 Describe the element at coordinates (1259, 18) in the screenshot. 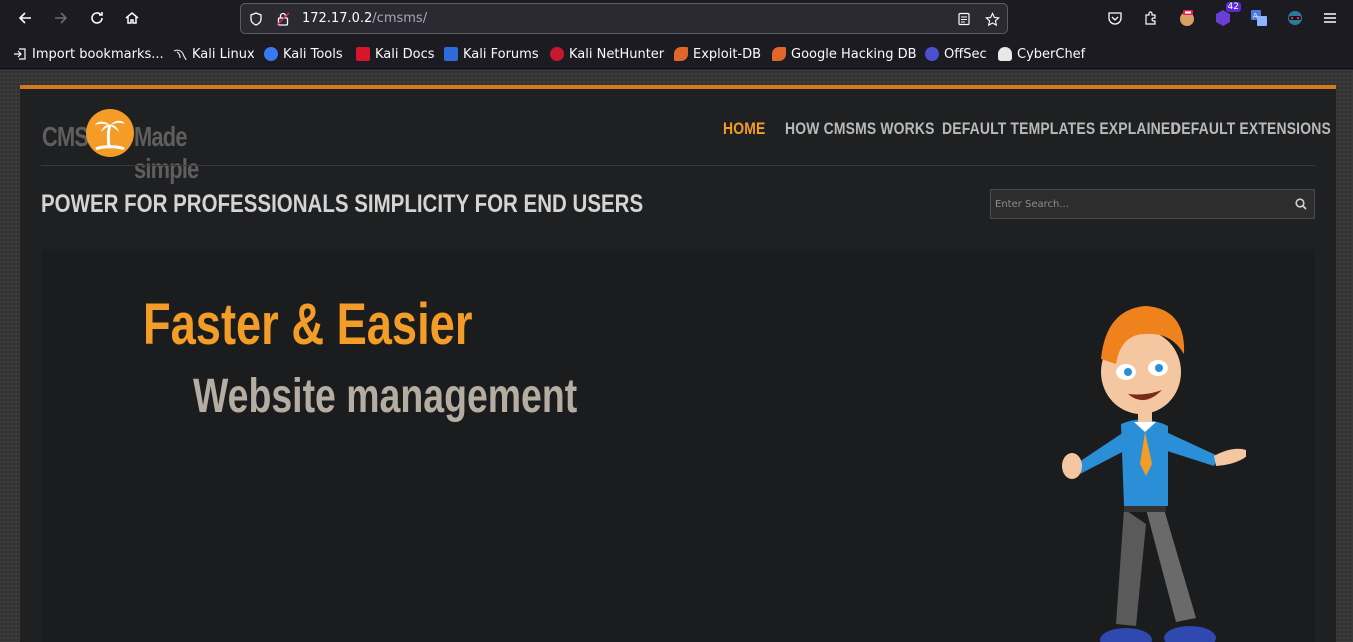

I see `translate-icon: A` at that location.